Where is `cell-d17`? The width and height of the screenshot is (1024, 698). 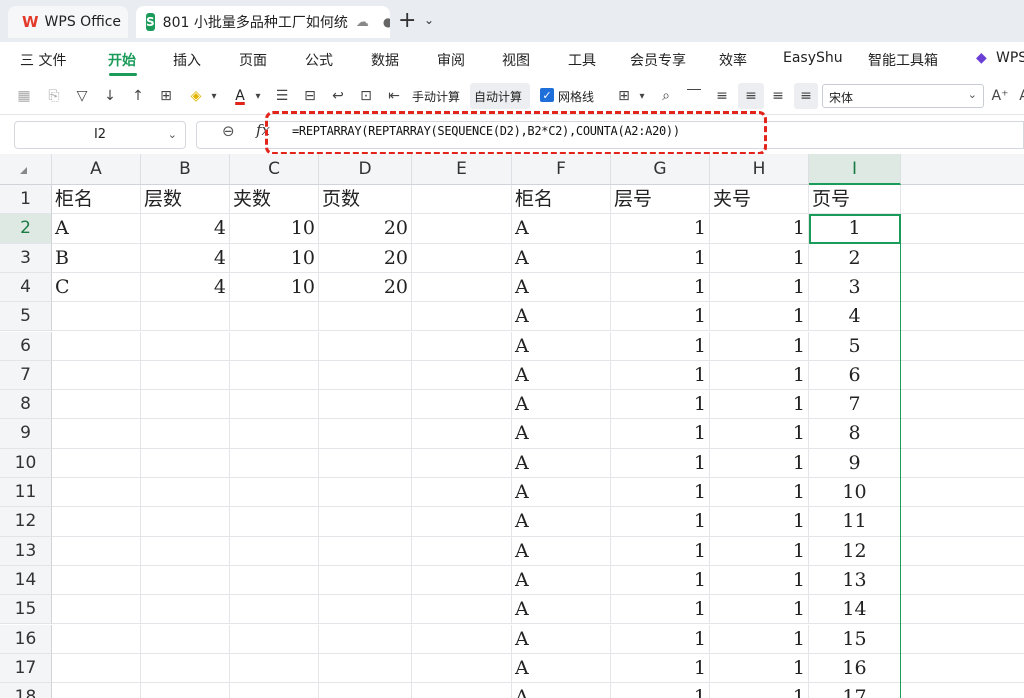 cell-d17 is located at coordinates (365, 668).